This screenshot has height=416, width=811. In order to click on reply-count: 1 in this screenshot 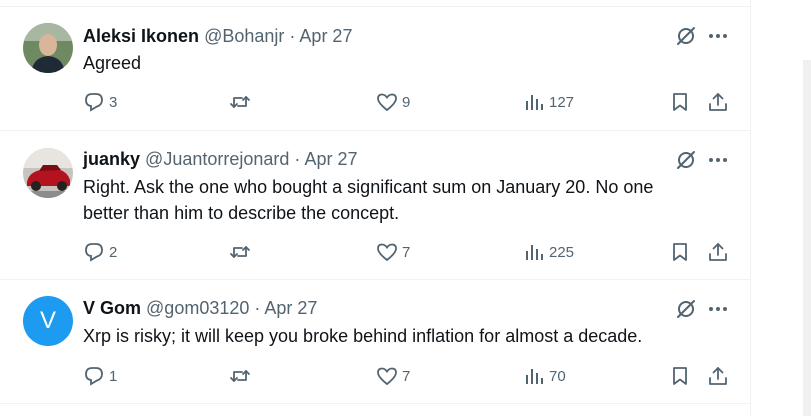, I will do `click(113, 376)`.